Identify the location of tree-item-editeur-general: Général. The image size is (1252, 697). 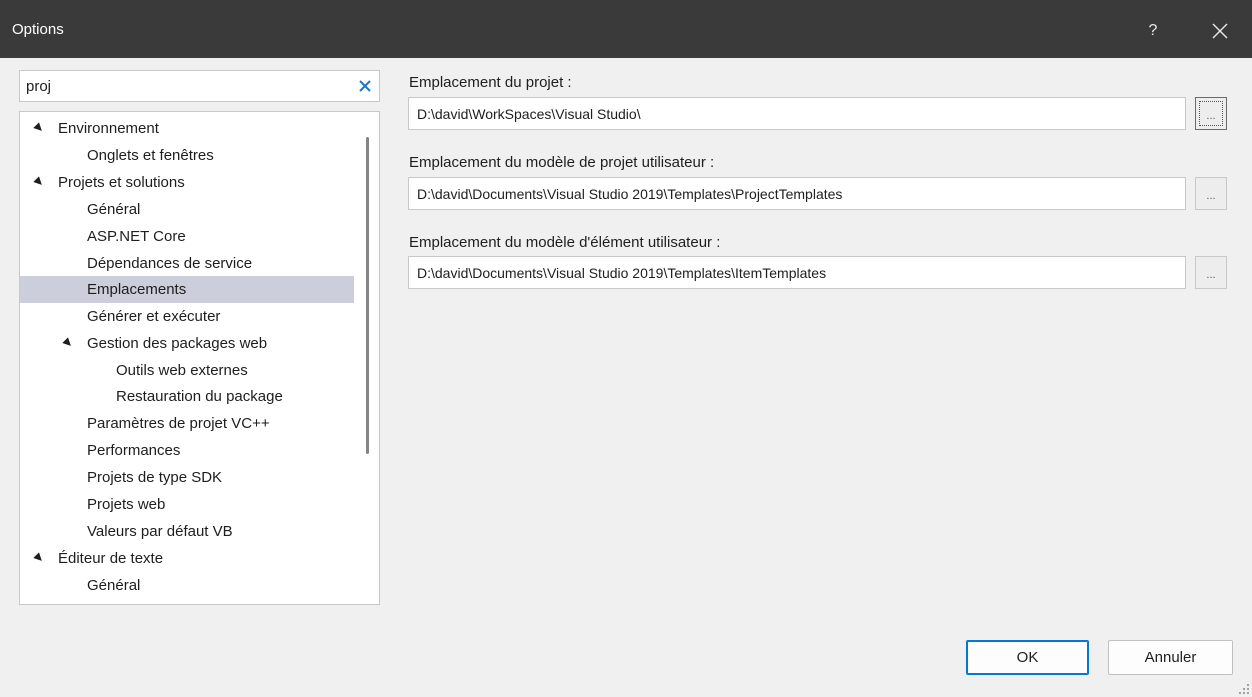
(187, 585).